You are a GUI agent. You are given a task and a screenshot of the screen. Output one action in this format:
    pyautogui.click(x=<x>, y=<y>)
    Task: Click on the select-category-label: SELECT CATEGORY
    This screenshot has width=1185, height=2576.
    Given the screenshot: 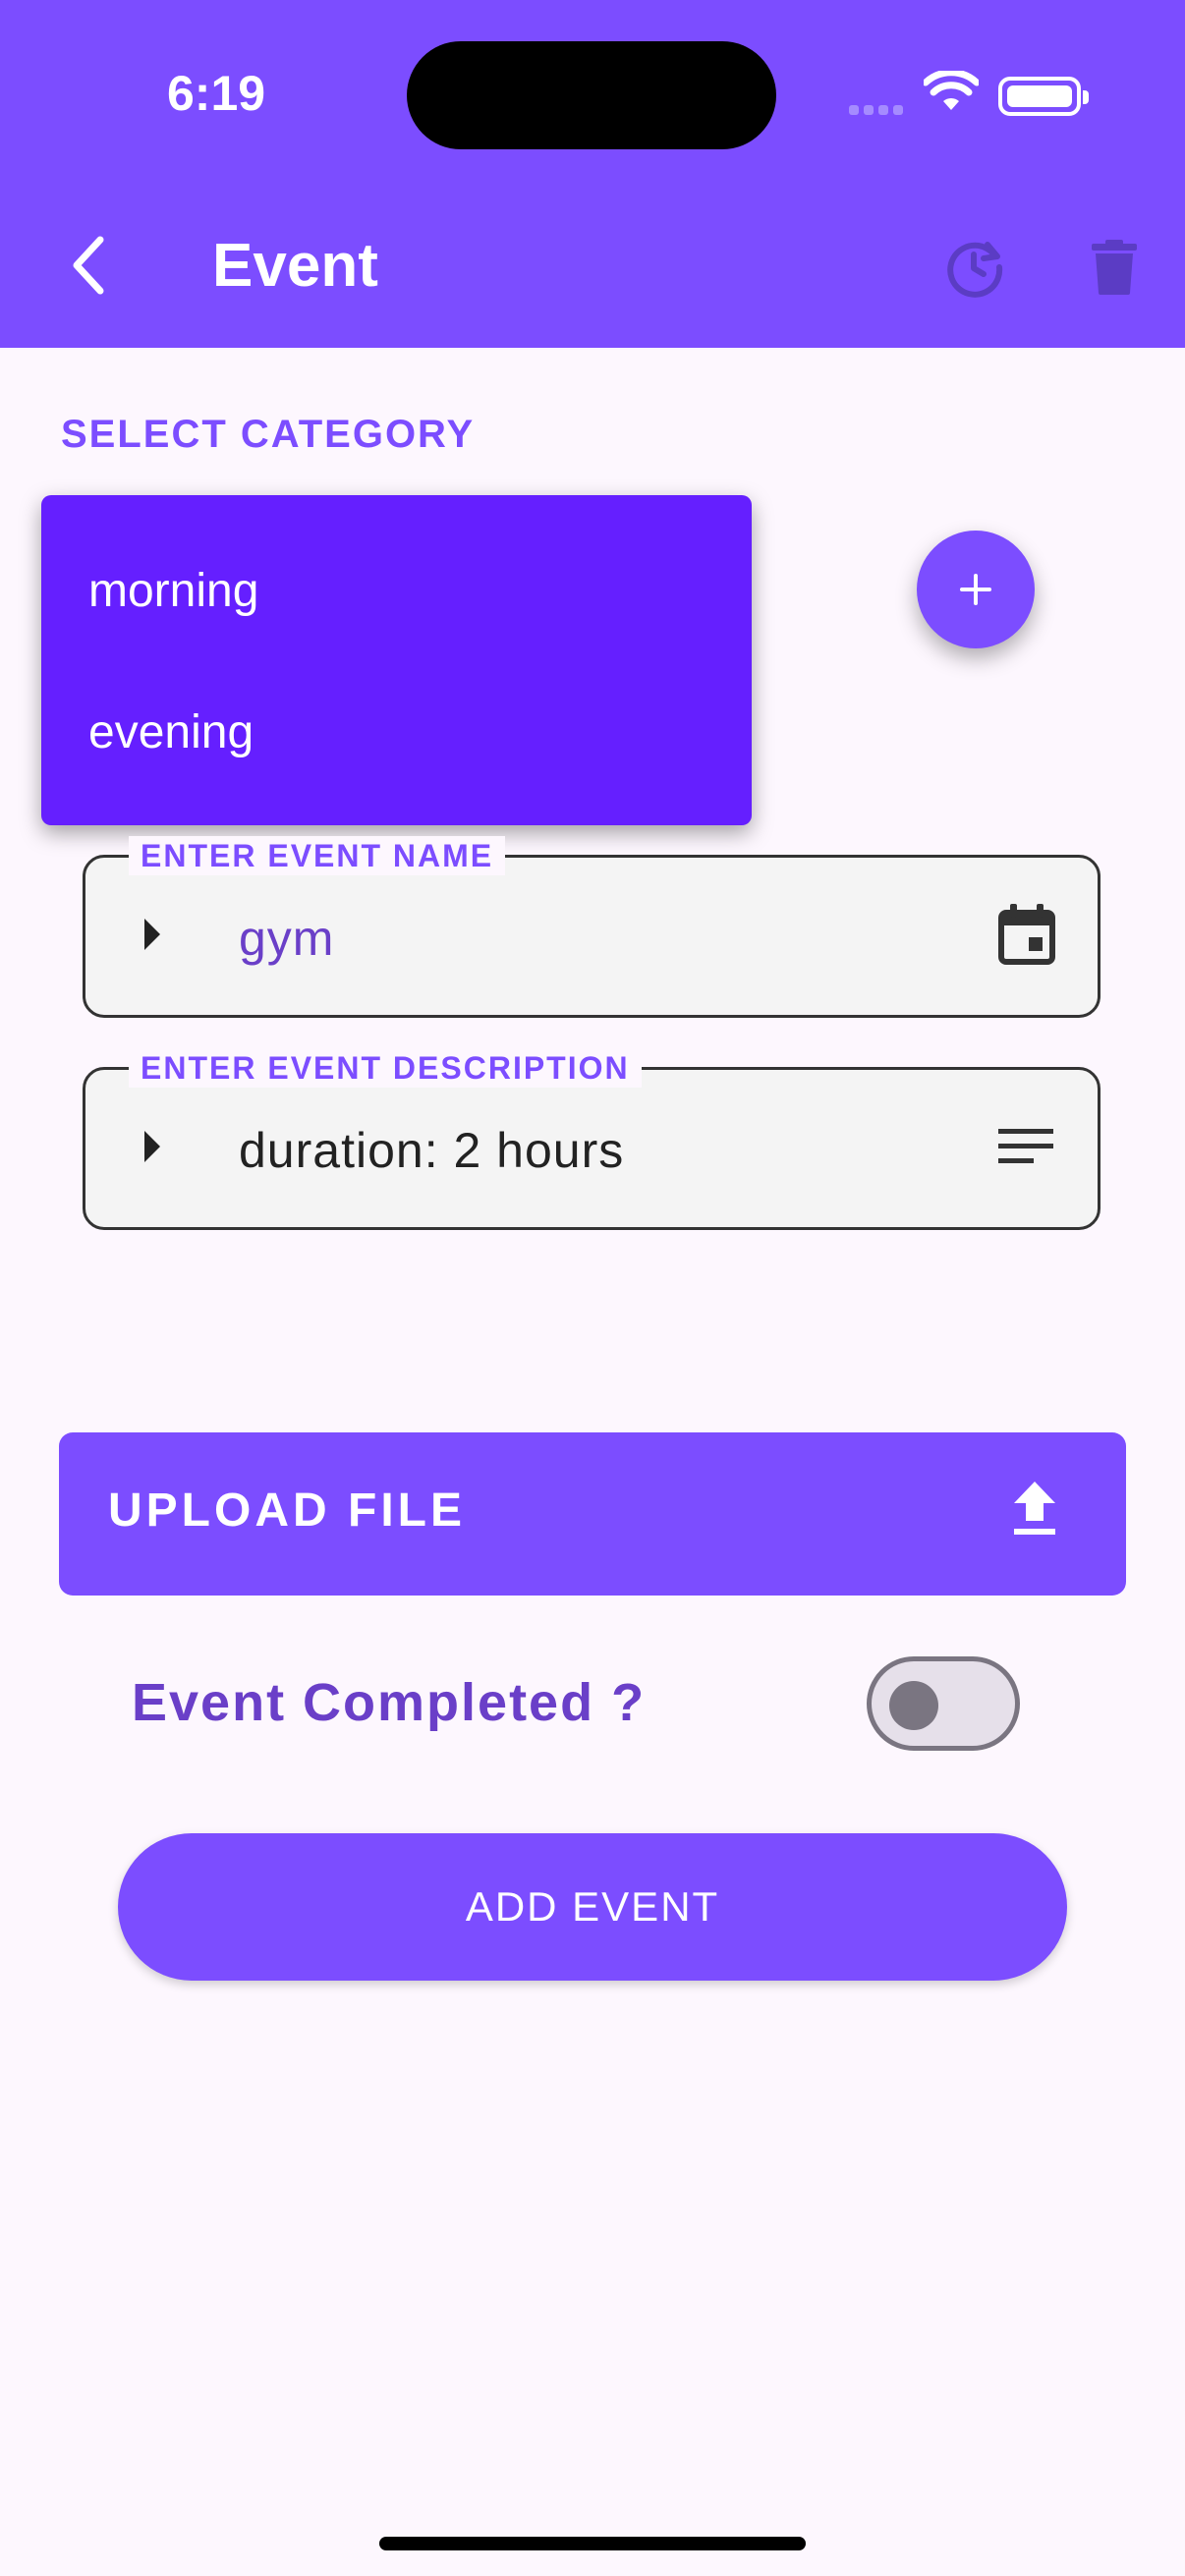 What is the action you would take?
    pyautogui.click(x=268, y=434)
    